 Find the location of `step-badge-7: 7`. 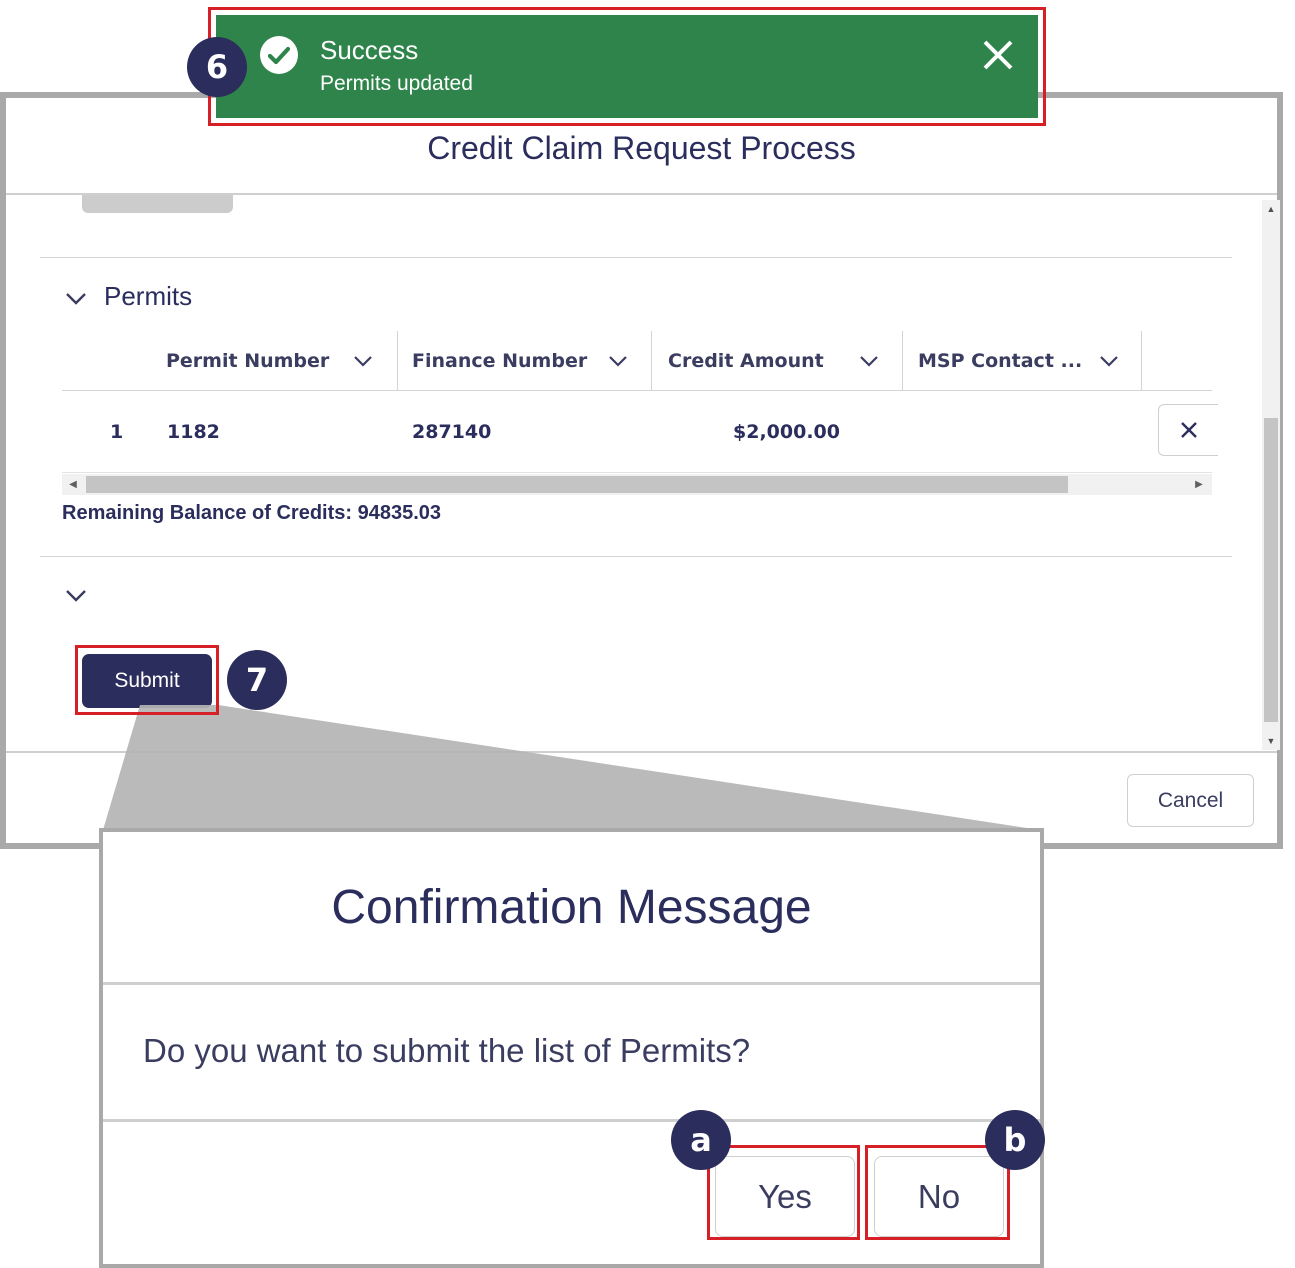

step-badge-7: 7 is located at coordinates (257, 680).